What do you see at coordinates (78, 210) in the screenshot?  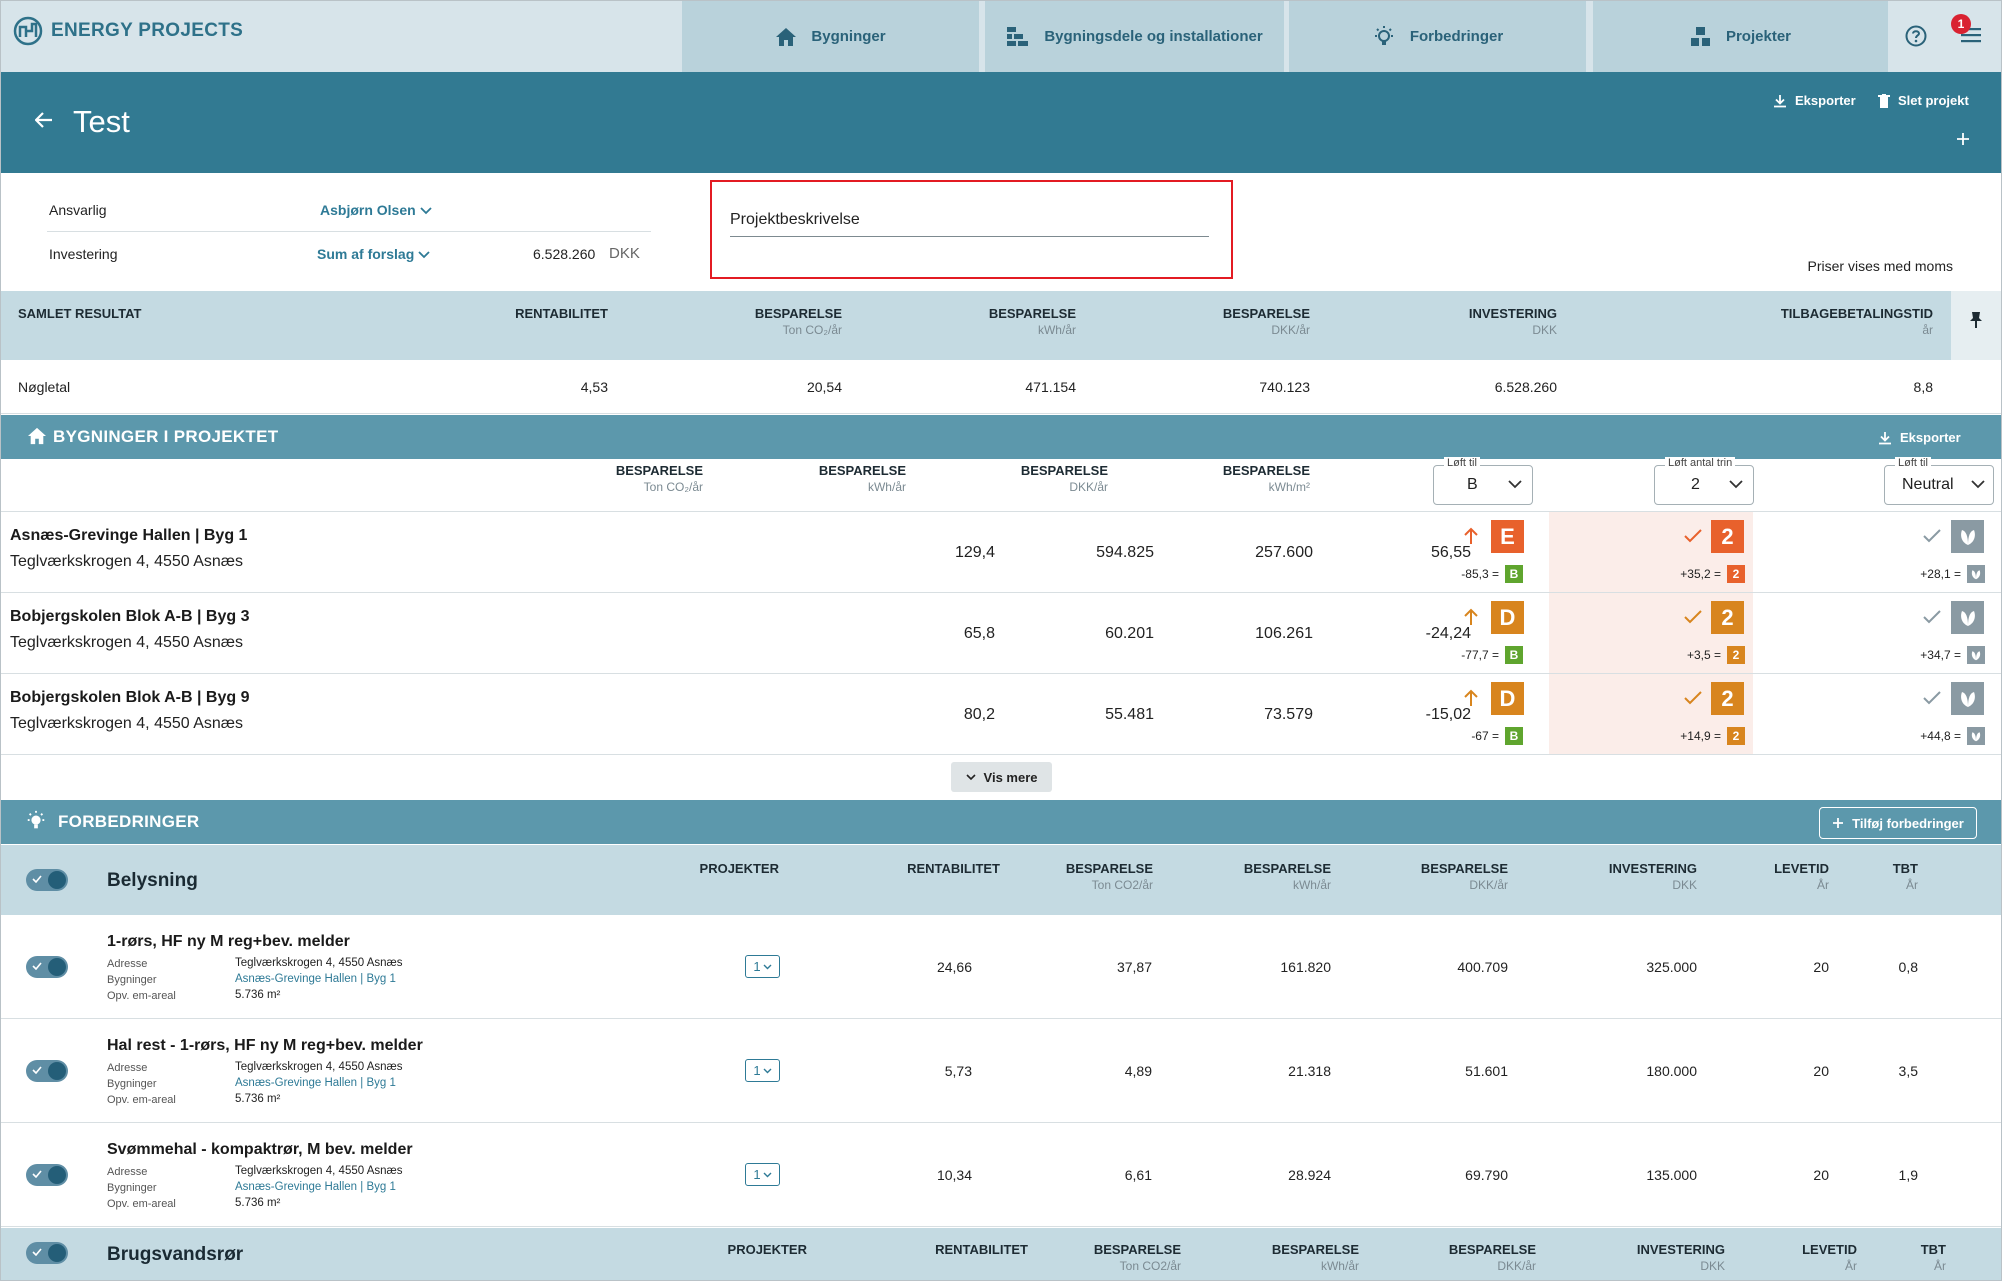 I see `responsible-label: Ansvarlig` at bounding box center [78, 210].